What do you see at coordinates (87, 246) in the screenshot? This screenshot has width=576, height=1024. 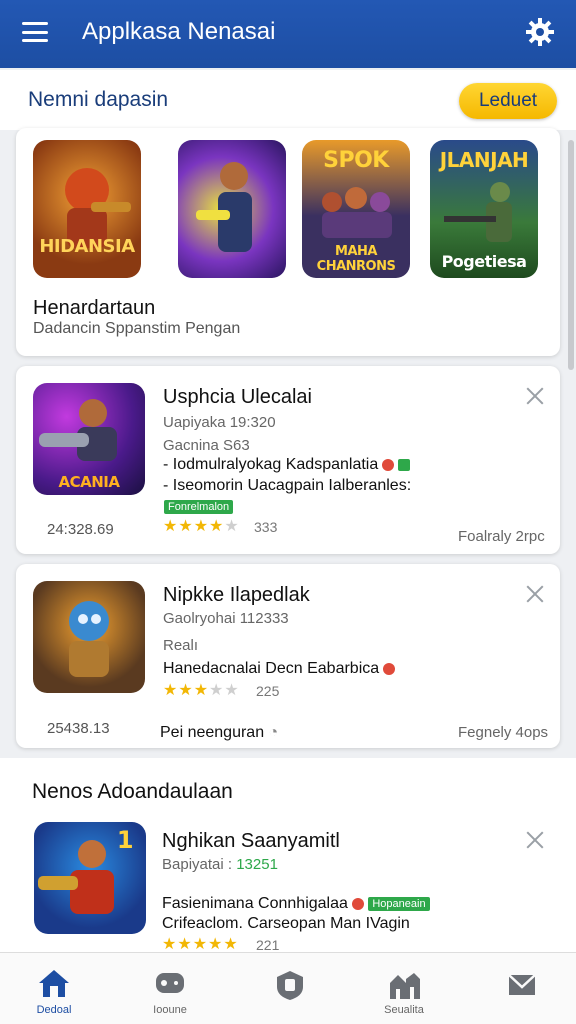 I see `tile-title: HIDANSIA` at bounding box center [87, 246].